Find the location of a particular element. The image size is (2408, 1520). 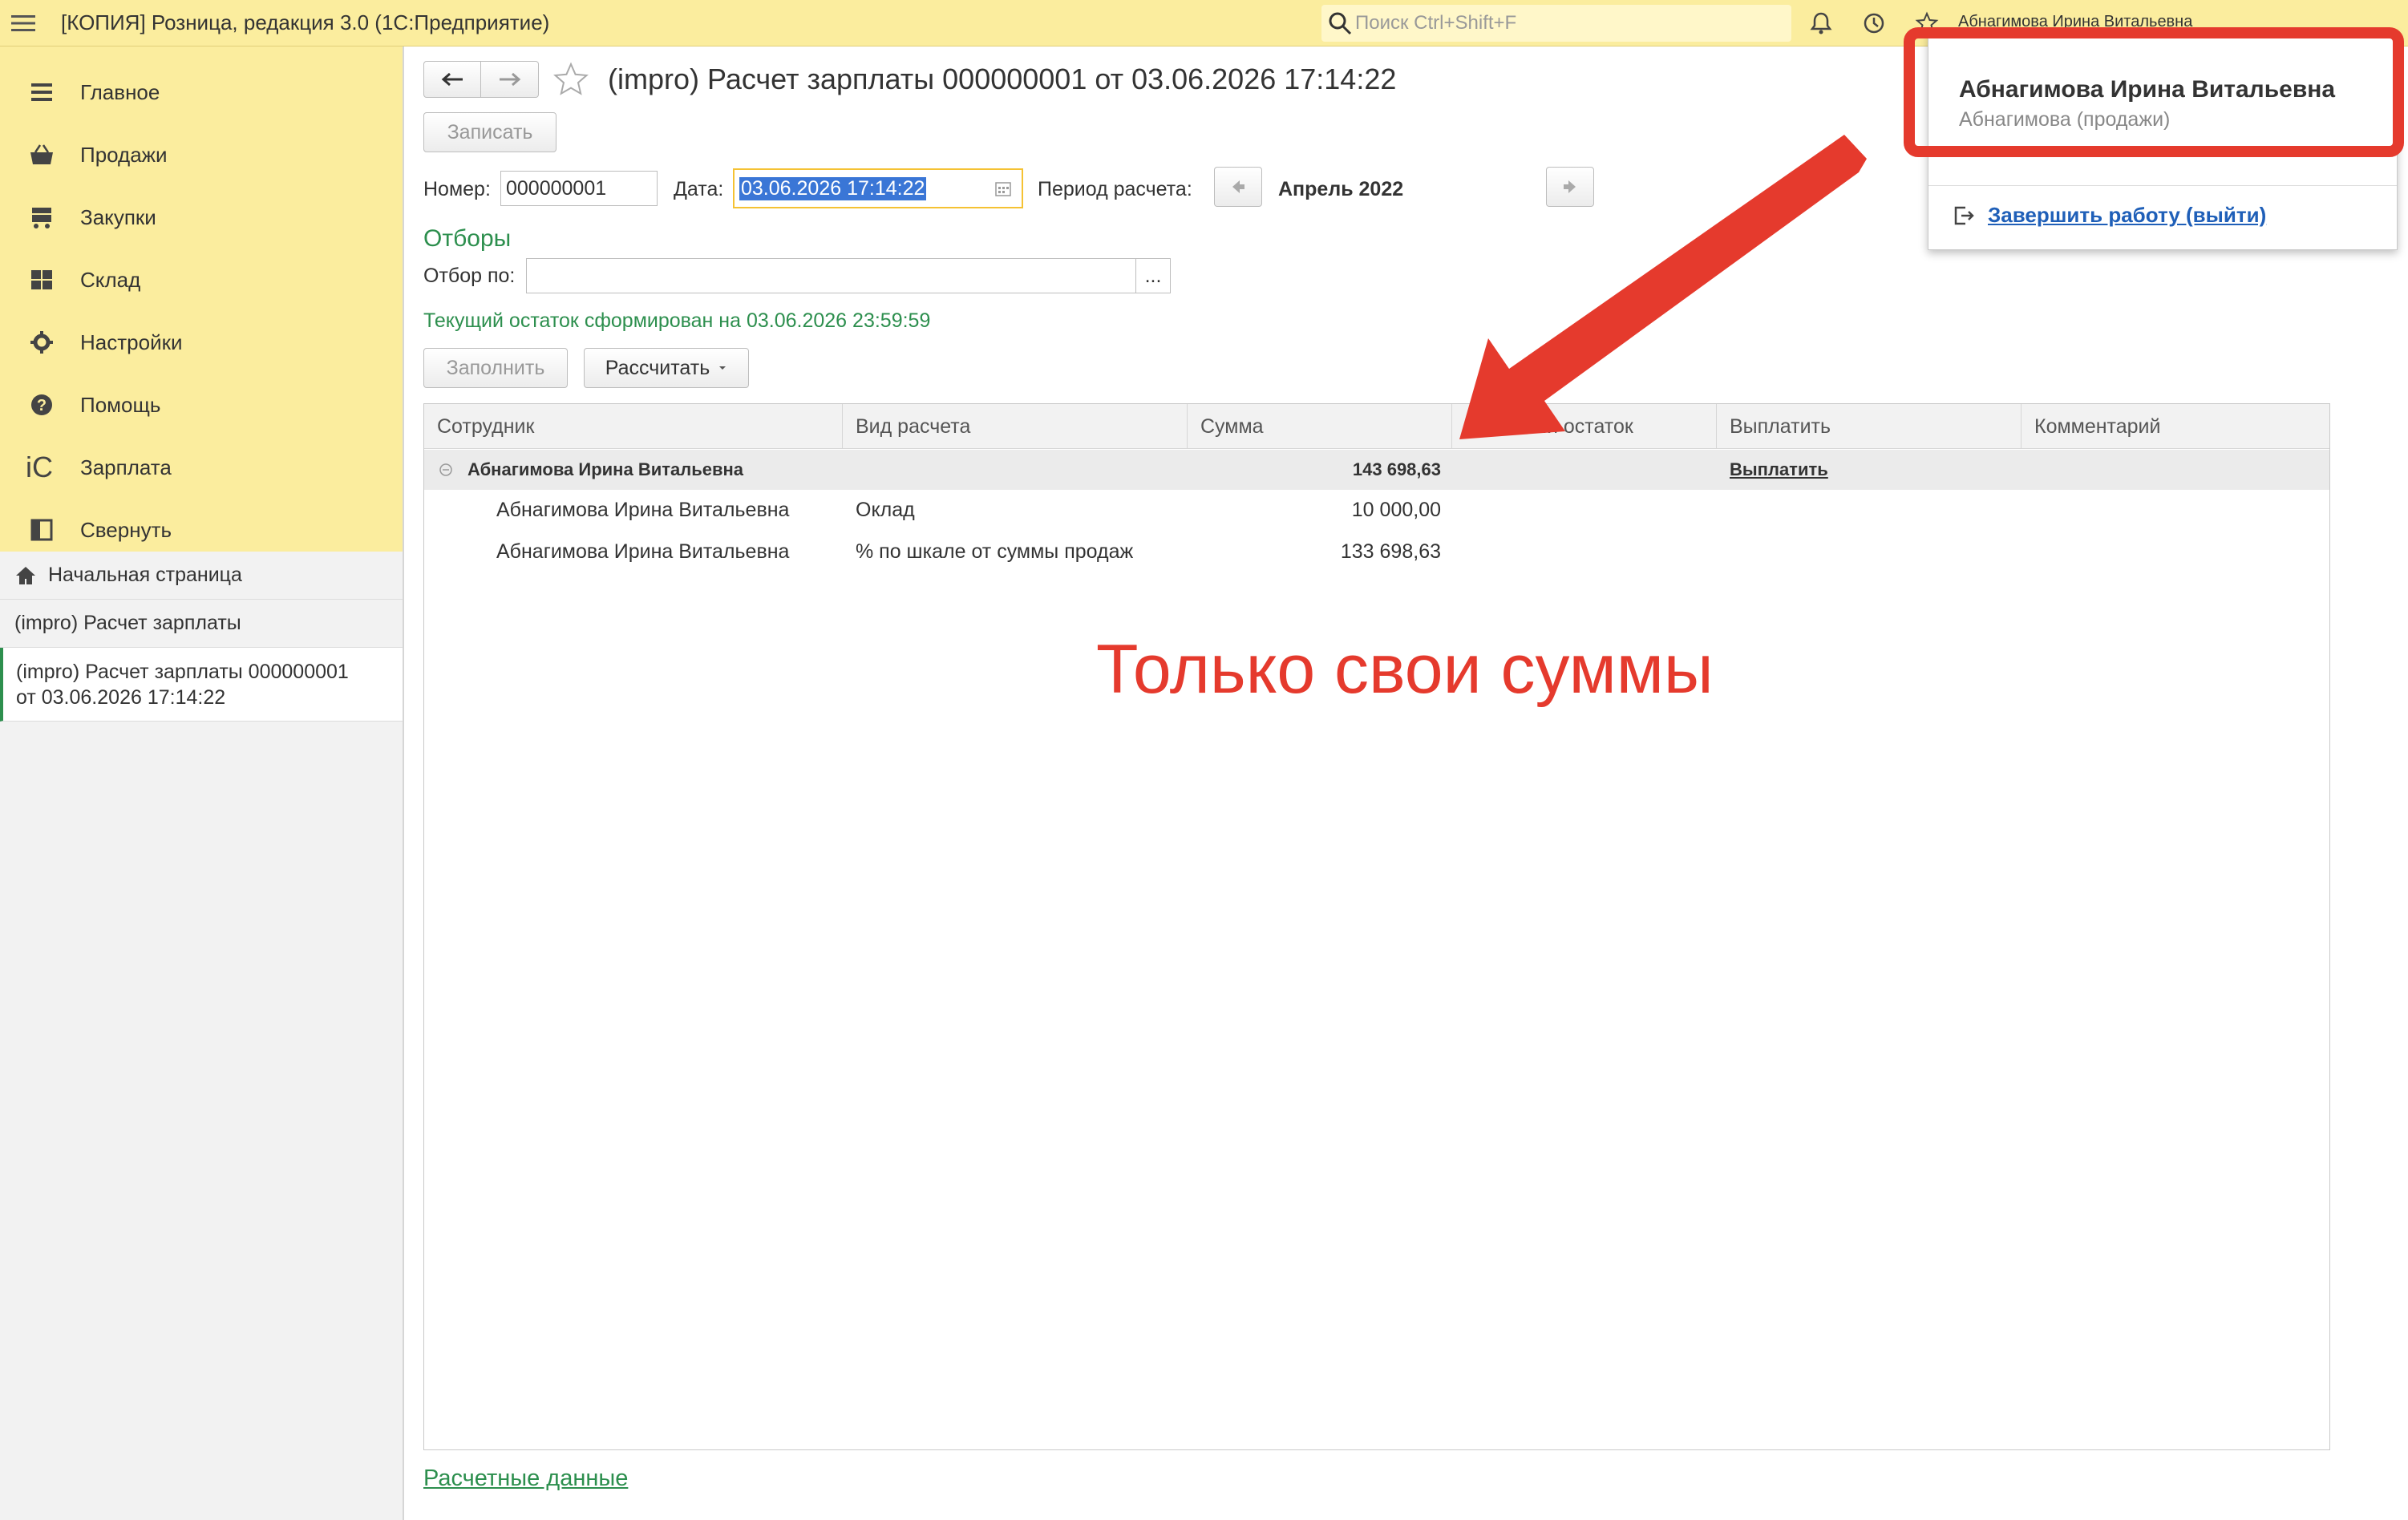

filter-label: Отбор по: is located at coordinates (469, 276).